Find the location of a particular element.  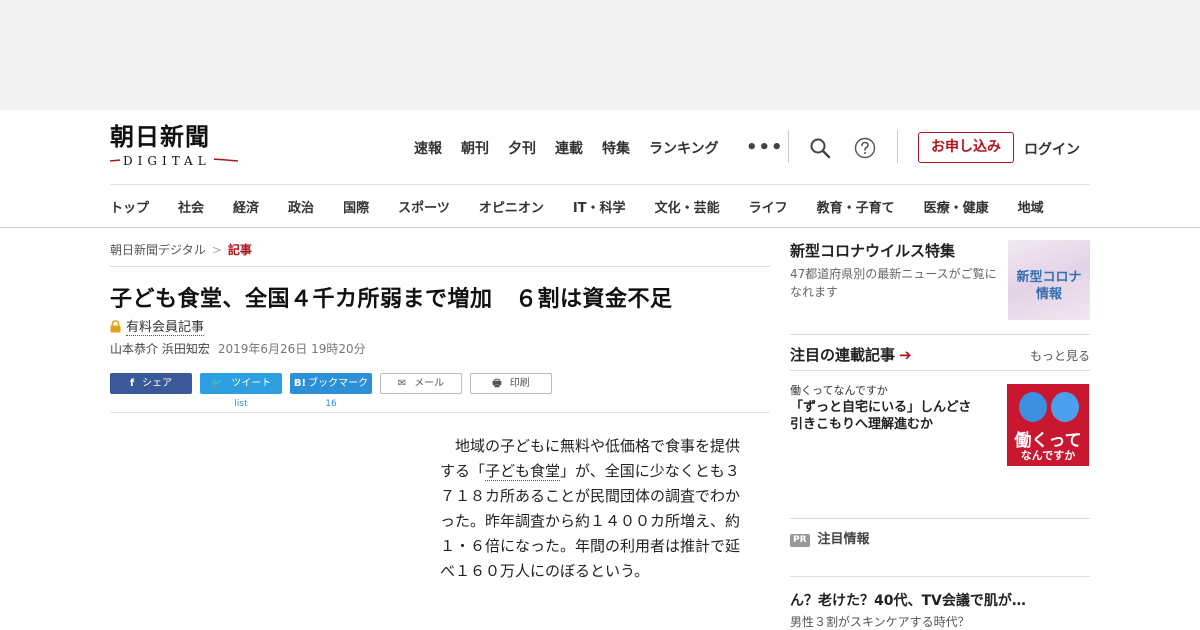

share-bar: f シェア 🐦 ツイート list B! ブックマーク 16 ✉ メール 🖶 印刷 is located at coordinates (340, 393).